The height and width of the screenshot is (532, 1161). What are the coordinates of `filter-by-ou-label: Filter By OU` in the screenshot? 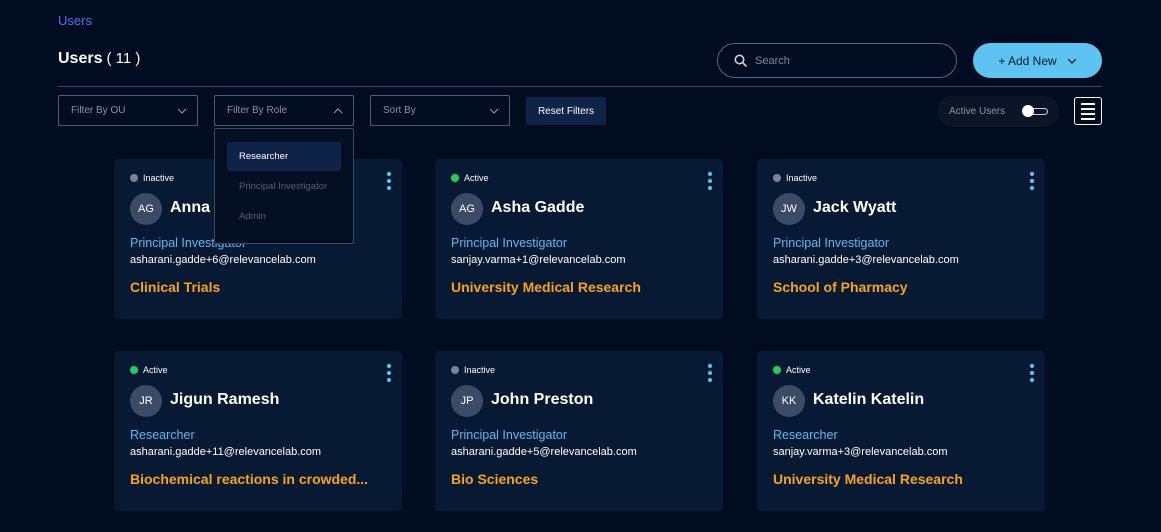 It's located at (98, 110).